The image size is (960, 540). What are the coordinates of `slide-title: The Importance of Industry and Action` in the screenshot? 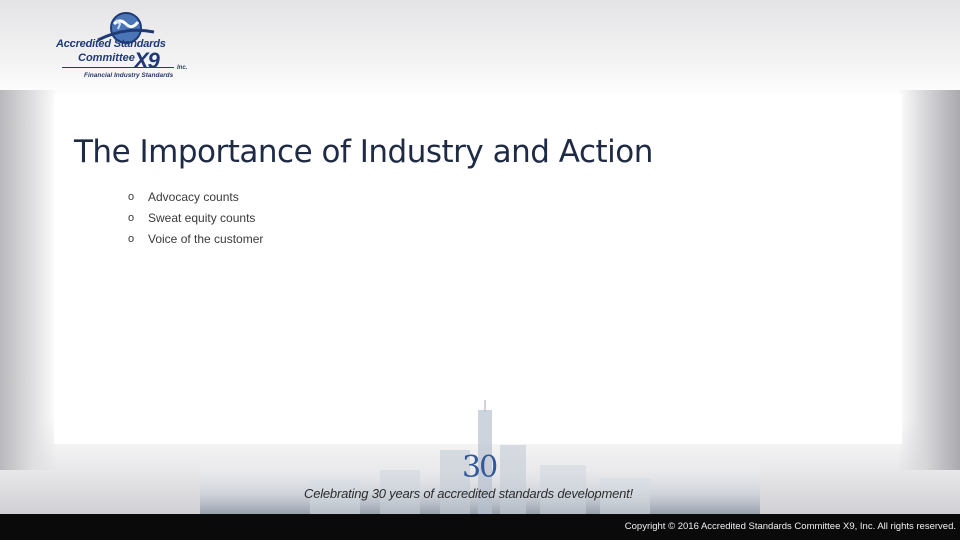 It's located at (363, 152).